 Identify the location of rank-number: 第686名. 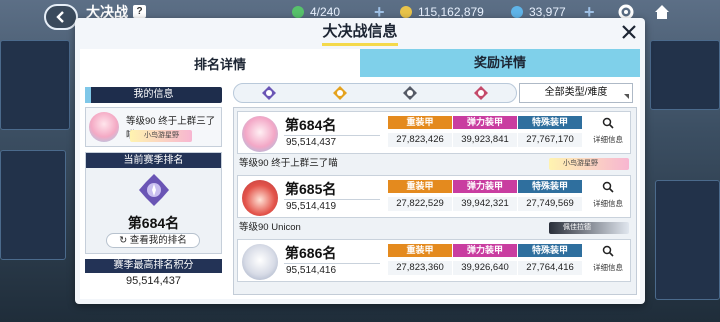
(311, 253).